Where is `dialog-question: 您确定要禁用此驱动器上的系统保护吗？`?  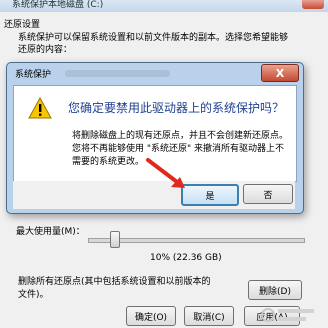
dialog-question: 您确定要禁用此驱动器上的系统保护吗？ is located at coordinates (176, 108).